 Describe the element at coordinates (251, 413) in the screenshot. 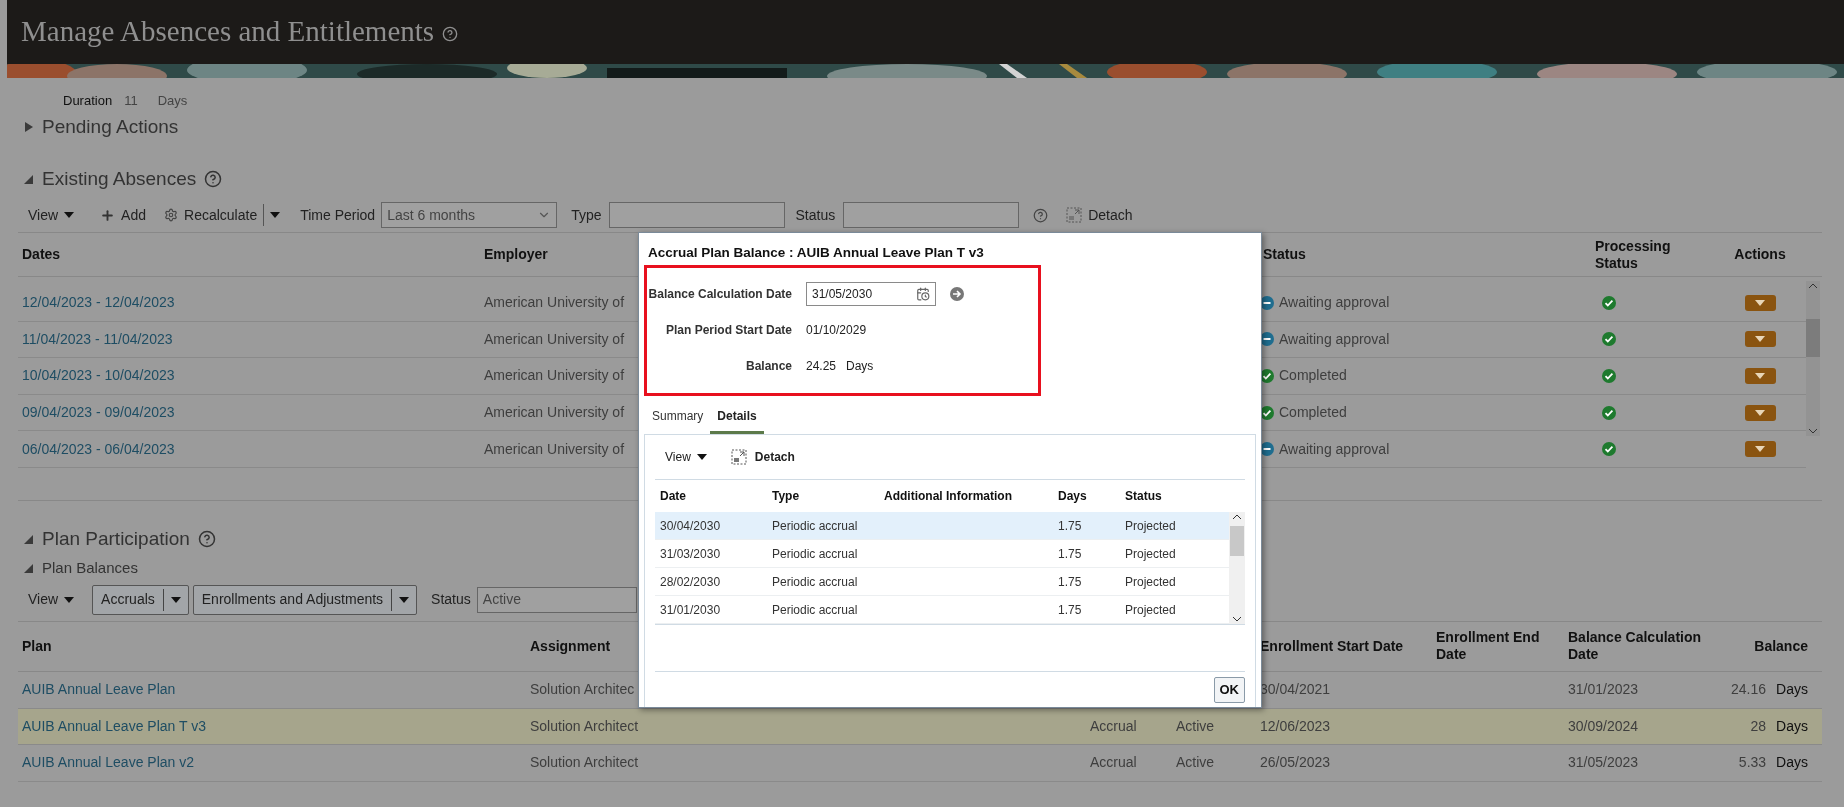

I see `date-range-link: 09/04/2023 - 09/04/2023` at that location.